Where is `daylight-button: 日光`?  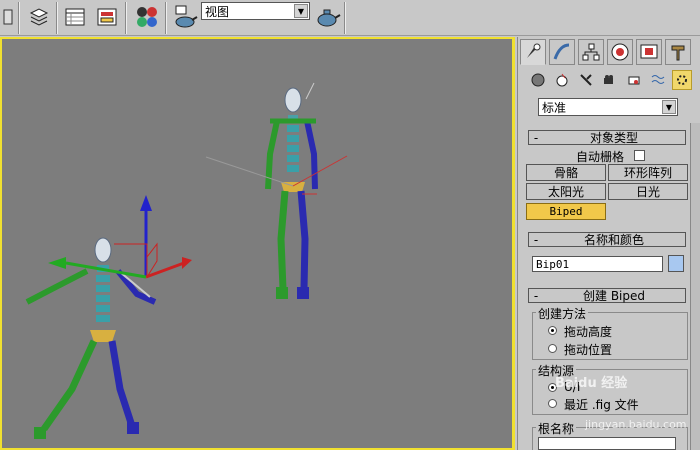
daylight-button: 日光 is located at coordinates (648, 191).